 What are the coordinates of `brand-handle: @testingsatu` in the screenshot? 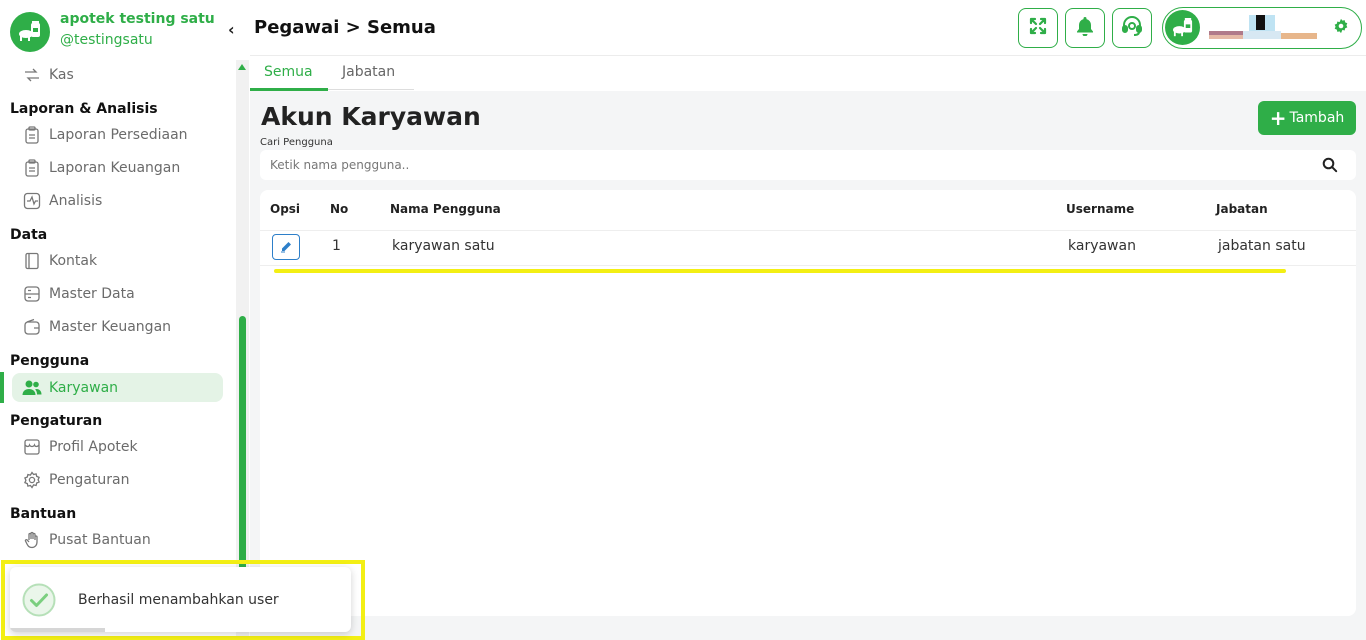 It's located at (106, 40).